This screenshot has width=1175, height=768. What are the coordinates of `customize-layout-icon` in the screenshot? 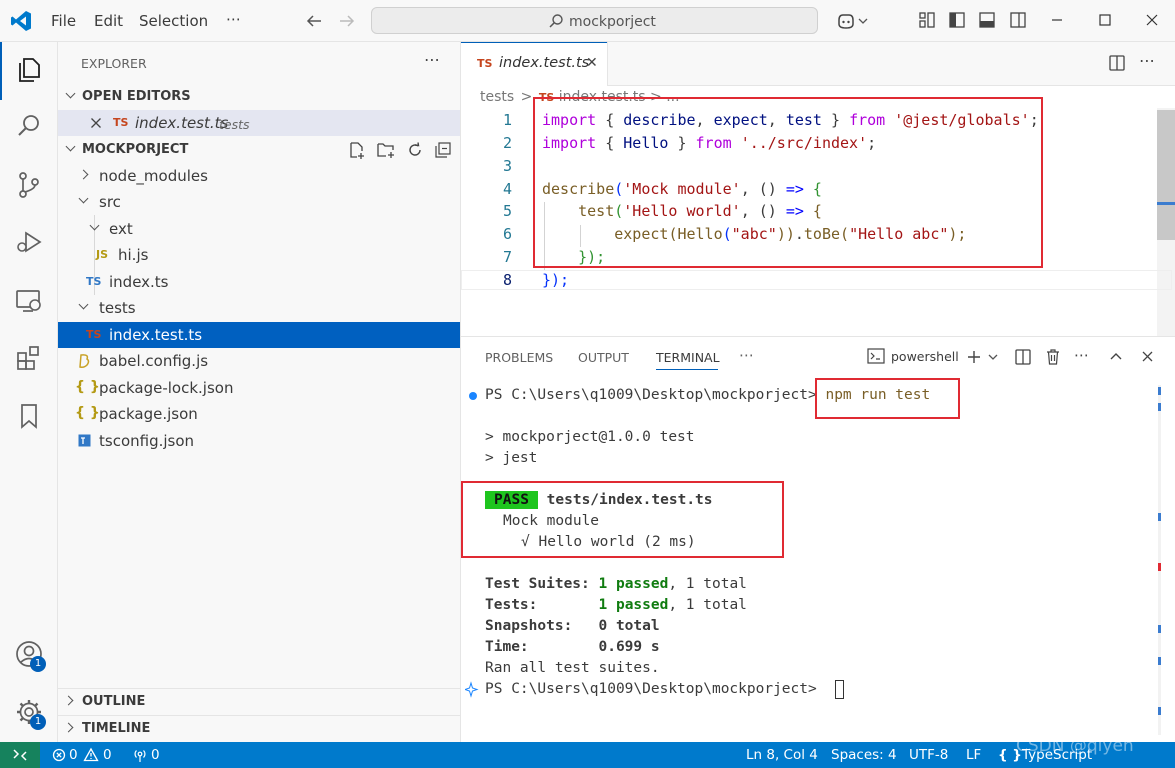 It's located at (927, 20).